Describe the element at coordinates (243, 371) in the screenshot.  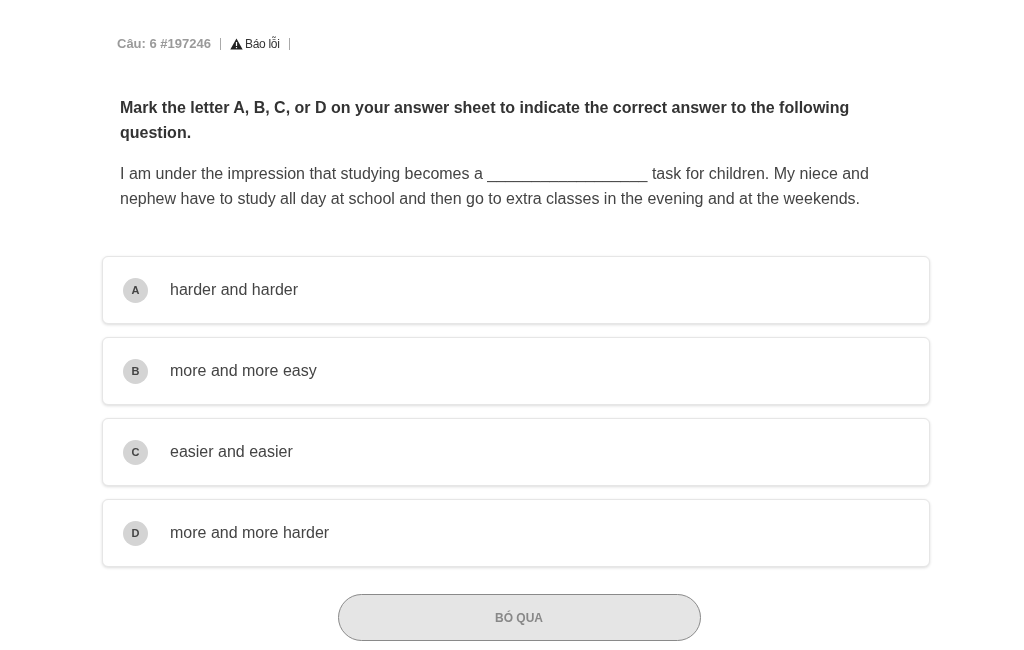
I see `option-text: more and more easy` at that location.